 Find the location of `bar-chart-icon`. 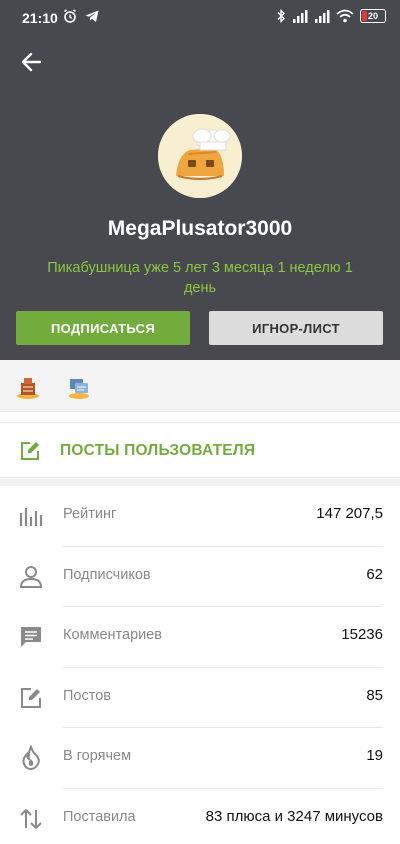

bar-chart-icon is located at coordinates (31, 517).